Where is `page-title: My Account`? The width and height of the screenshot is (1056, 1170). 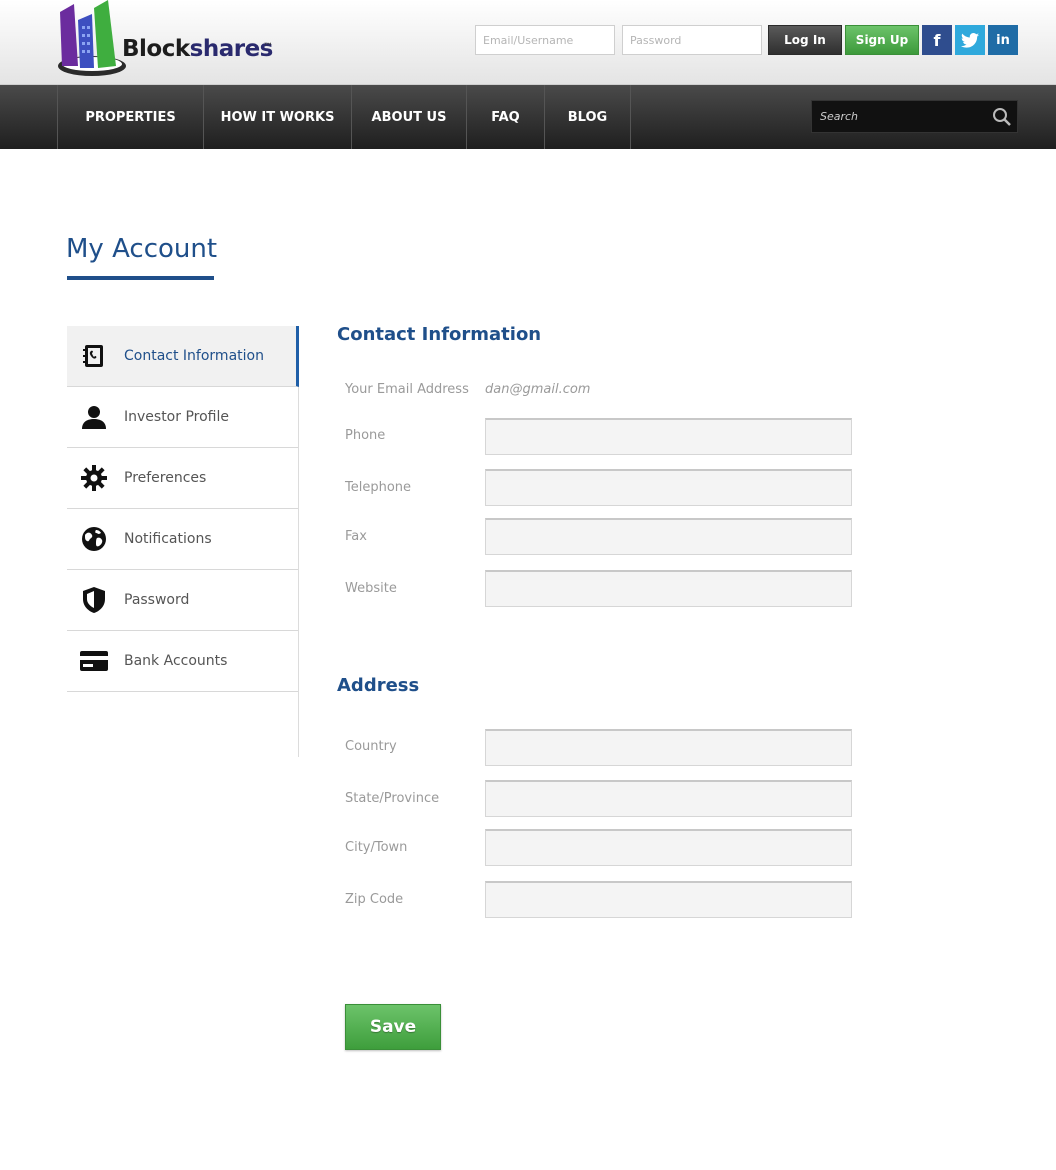 page-title: My Account is located at coordinates (142, 249).